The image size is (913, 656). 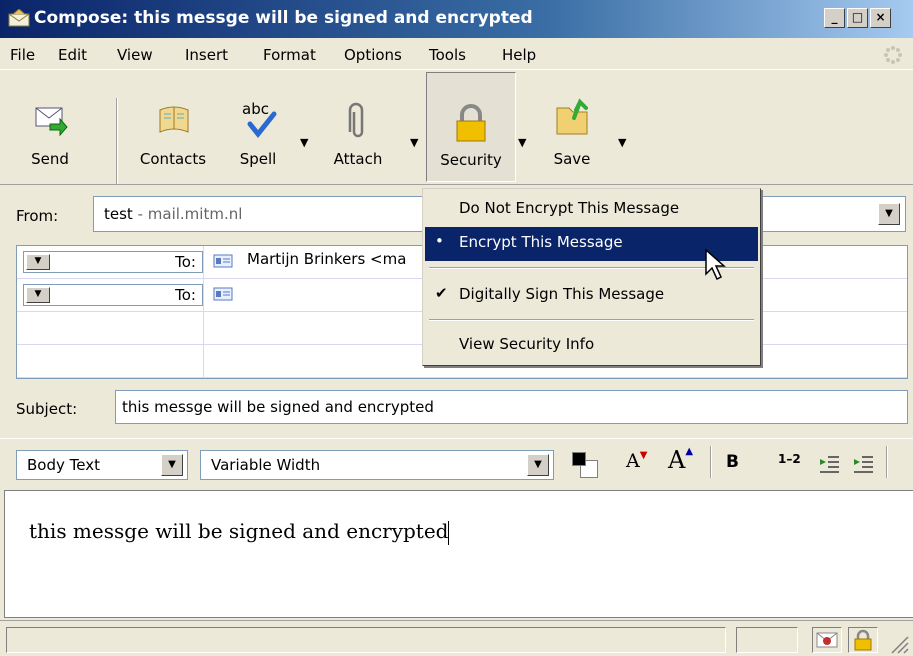 What do you see at coordinates (187, 214) in the screenshot?
I see `from-account: - mail.mitm.nl` at bounding box center [187, 214].